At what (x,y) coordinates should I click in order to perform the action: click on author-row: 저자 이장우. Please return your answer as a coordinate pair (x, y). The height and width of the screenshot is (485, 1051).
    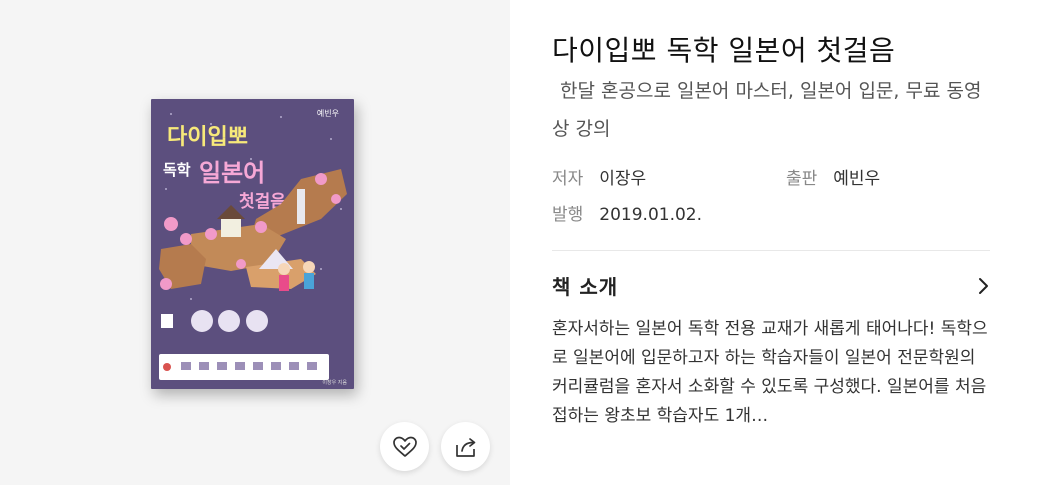
    Looking at the image, I should click on (599, 176).